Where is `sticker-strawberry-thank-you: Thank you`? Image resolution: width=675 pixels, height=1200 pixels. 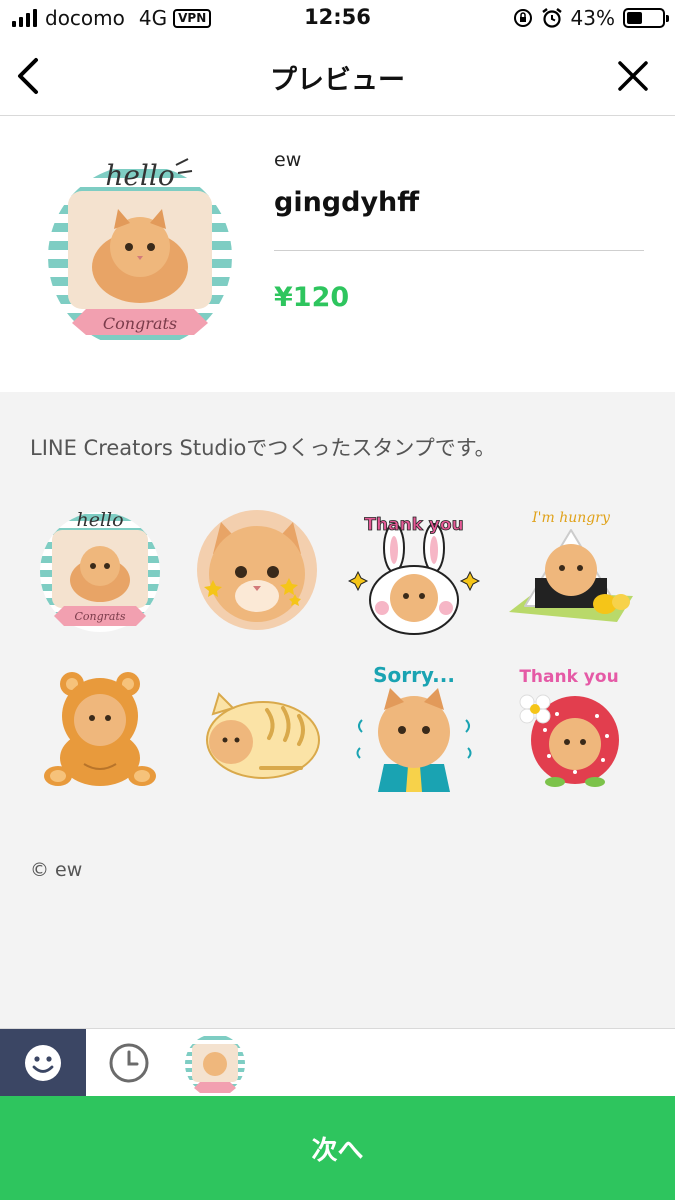
sticker-strawberry-thank-you: Thank you is located at coordinates (570, 726).